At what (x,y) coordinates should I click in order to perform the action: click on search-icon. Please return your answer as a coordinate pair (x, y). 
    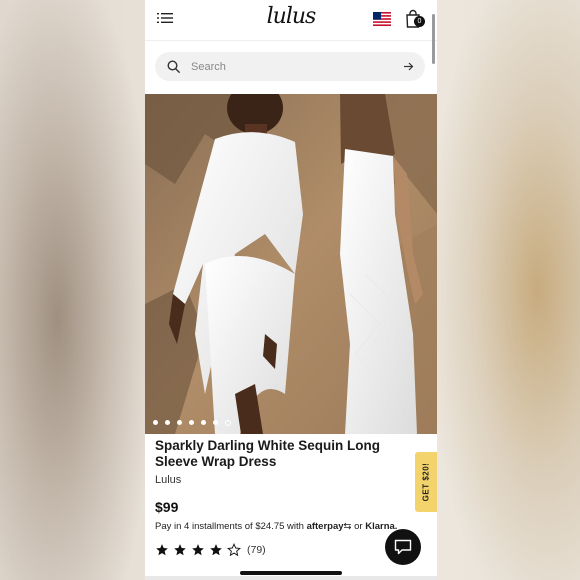
    Looking at the image, I should click on (173, 66).